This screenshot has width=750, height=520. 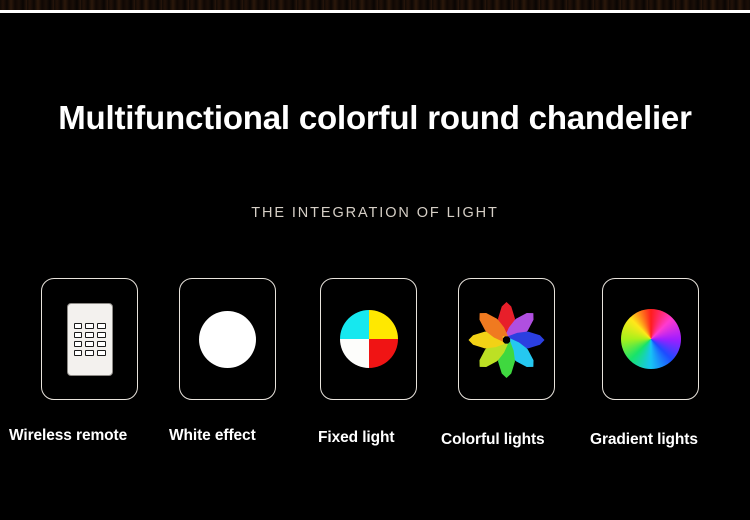 I want to click on feature-card-colorful-lights, so click(x=506, y=339).